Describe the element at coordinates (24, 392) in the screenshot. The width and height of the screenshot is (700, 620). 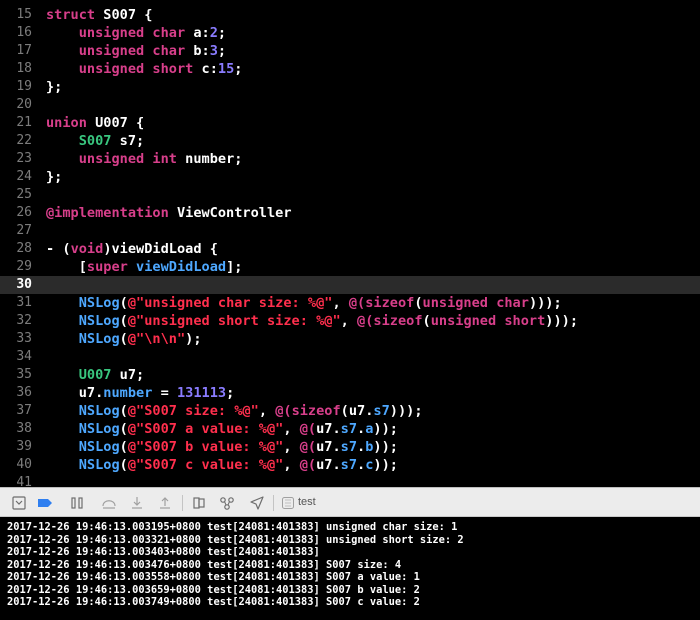
I see `line-number: 36` at that location.